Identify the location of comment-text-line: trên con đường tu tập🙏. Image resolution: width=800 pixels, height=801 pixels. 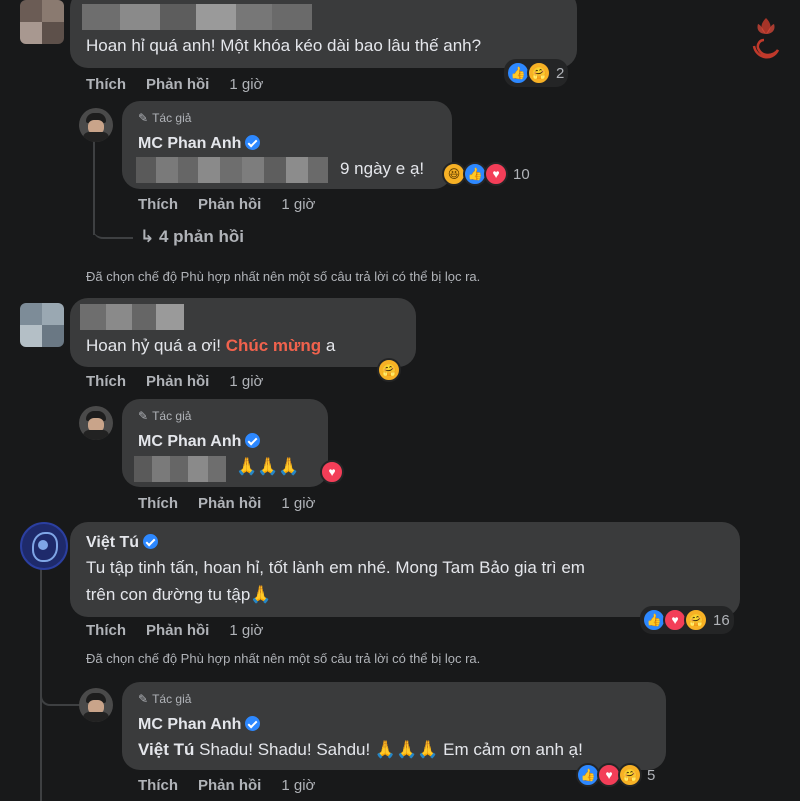
(179, 594).